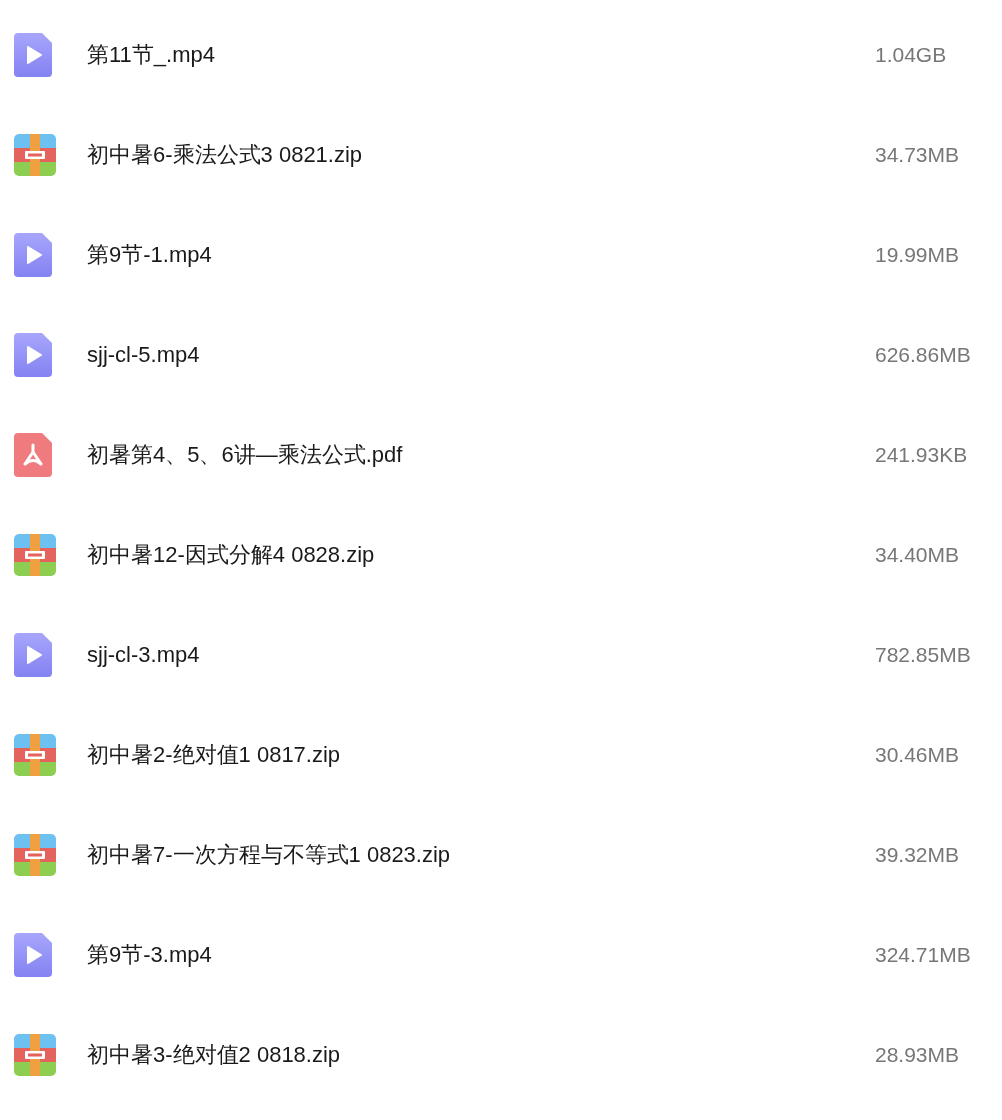 The height and width of the screenshot is (1120, 1002). Describe the element at coordinates (918, 755) in the screenshot. I see `file-size: 30.46MB` at that location.